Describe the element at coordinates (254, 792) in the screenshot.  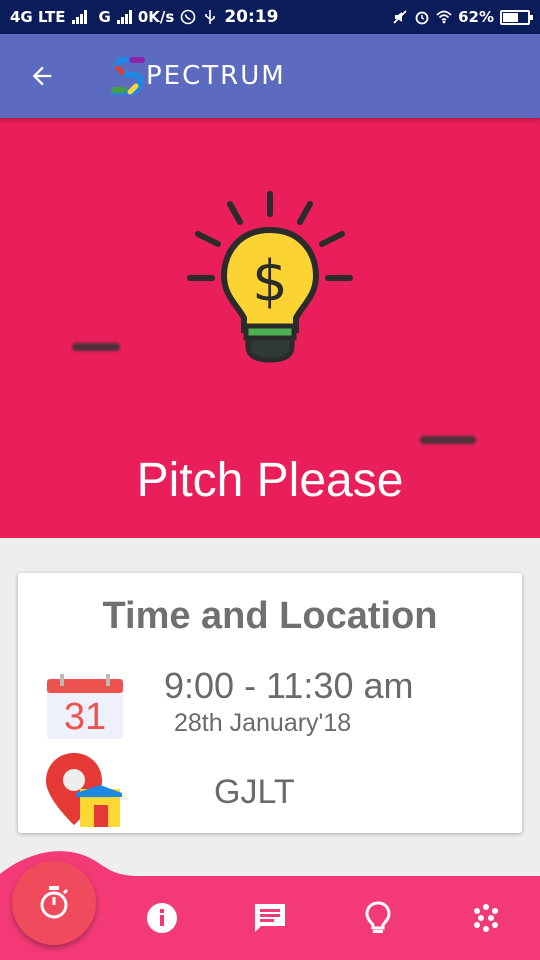
I see `event-venue: GJLT` at that location.